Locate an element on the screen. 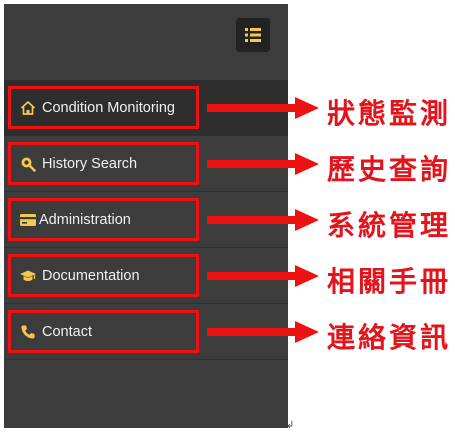 This screenshot has width=455, height=432. annotation-label: 相關手冊 is located at coordinates (389, 281).